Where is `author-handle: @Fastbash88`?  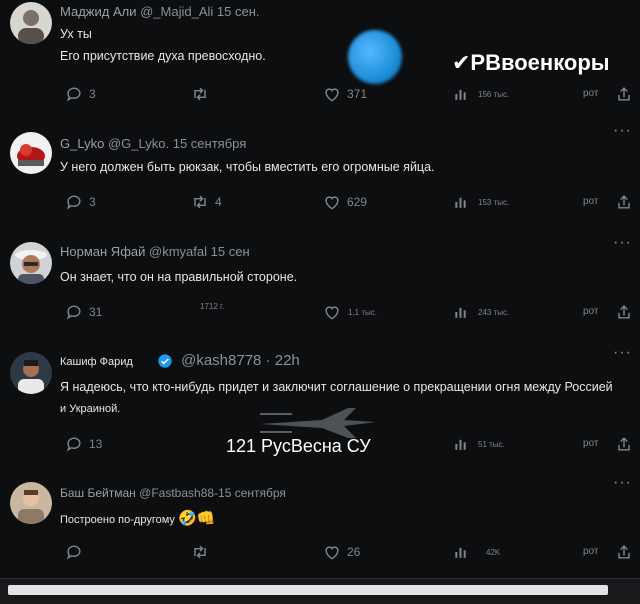 author-handle: @Fastbash88 is located at coordinates (176, 493).